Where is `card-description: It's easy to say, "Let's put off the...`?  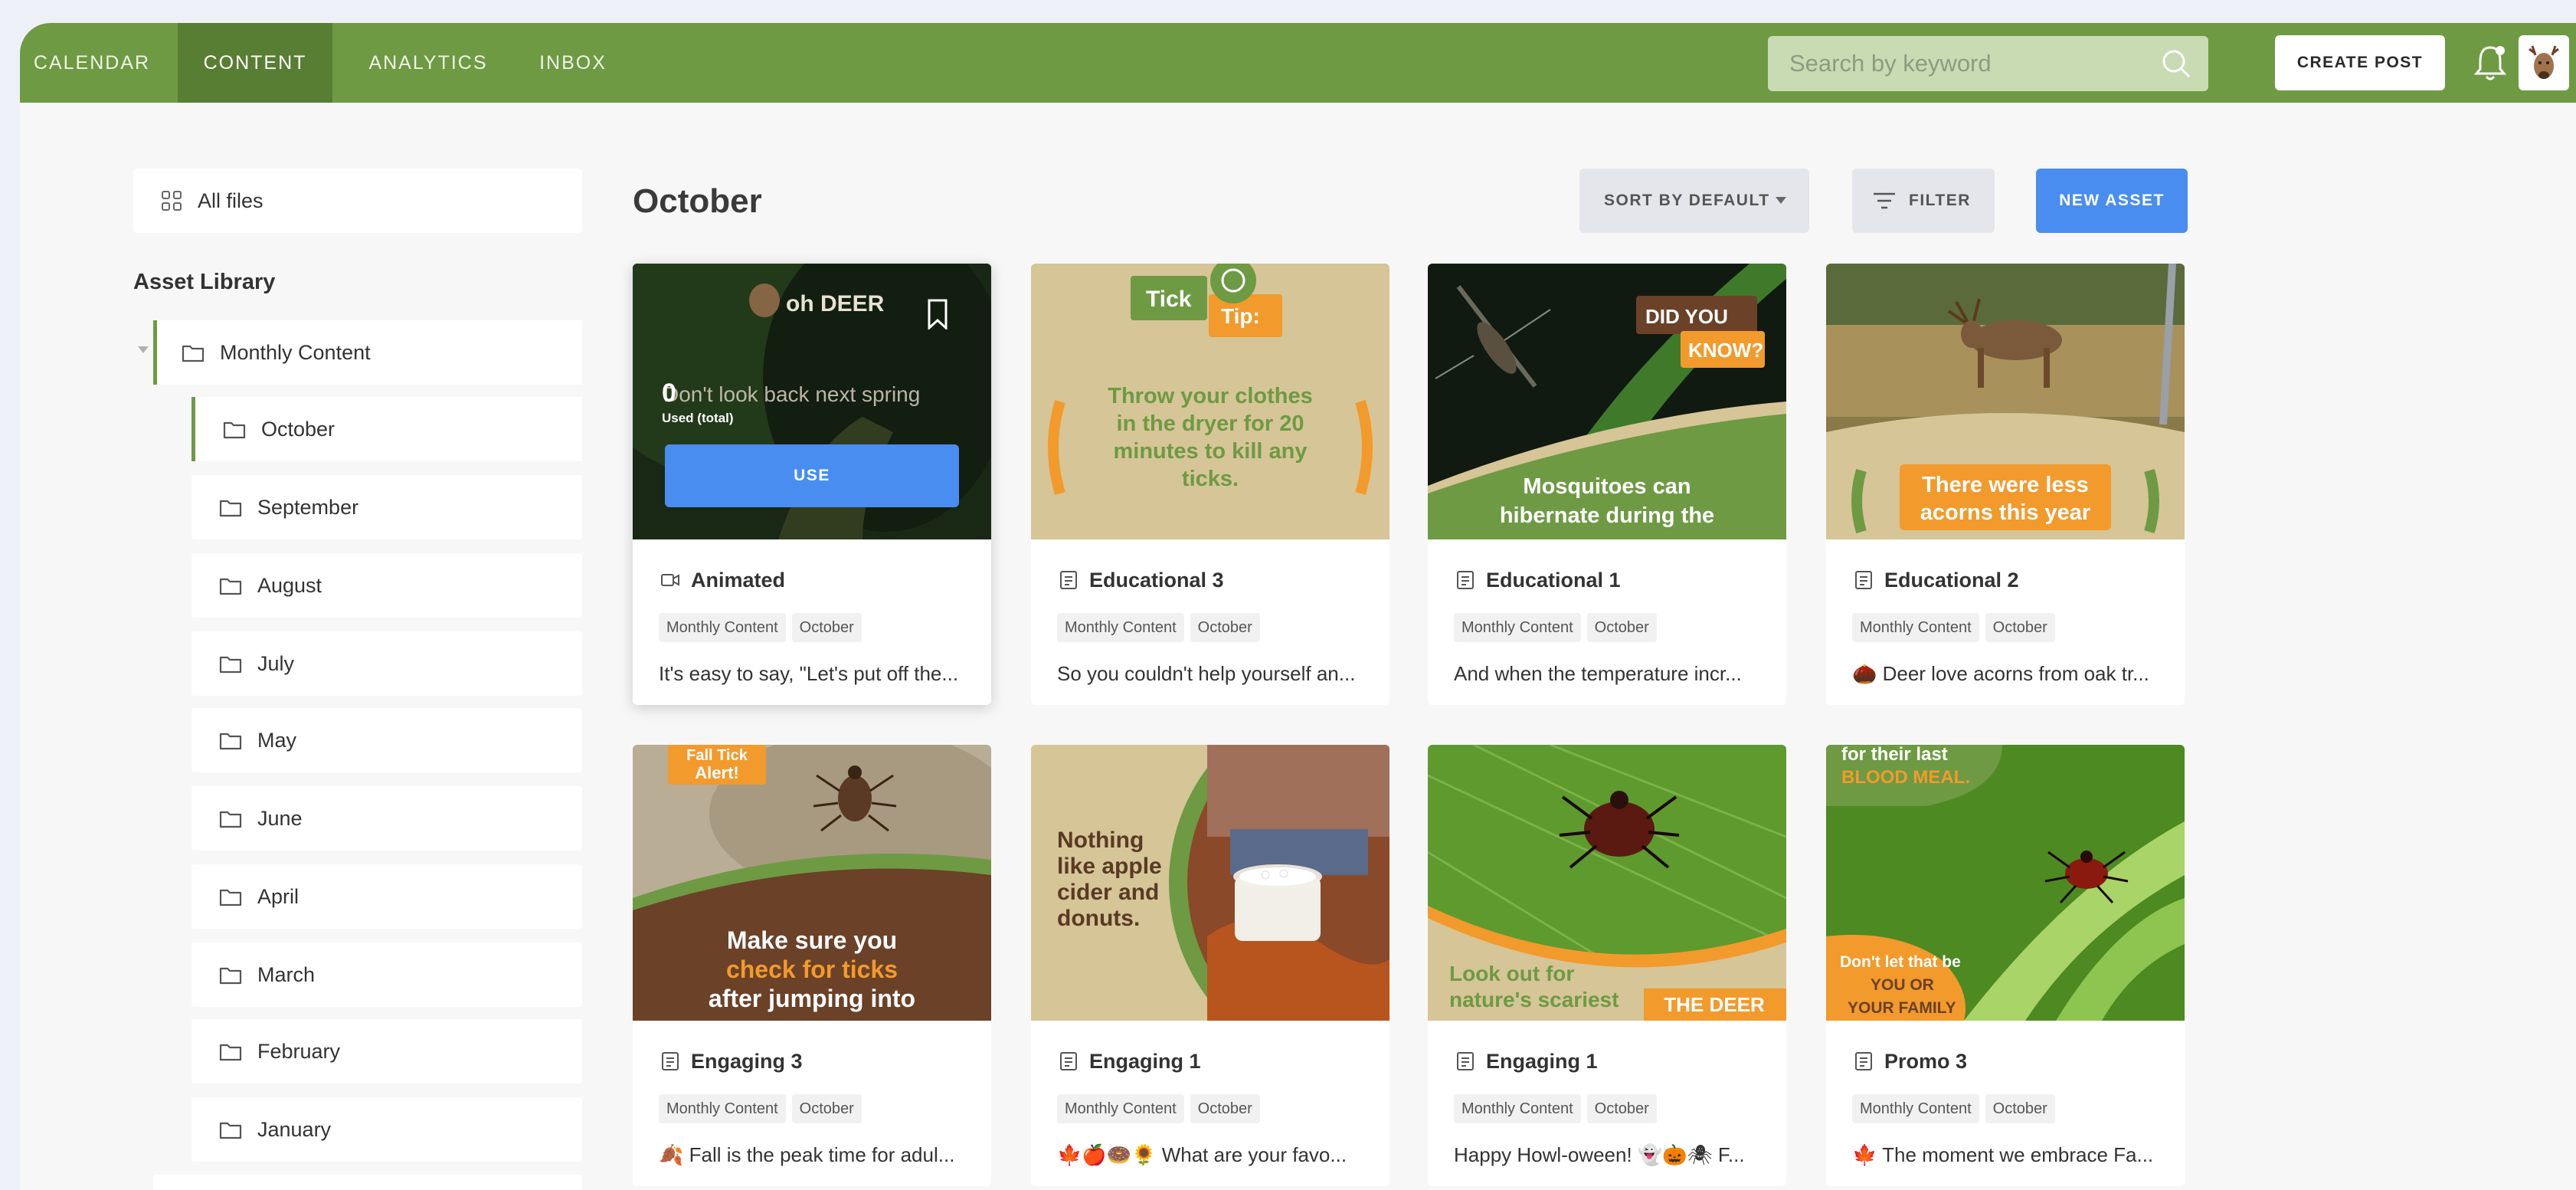
card-description: It's easy to say, "Let's put off the... is located at coordinates (809, 673).